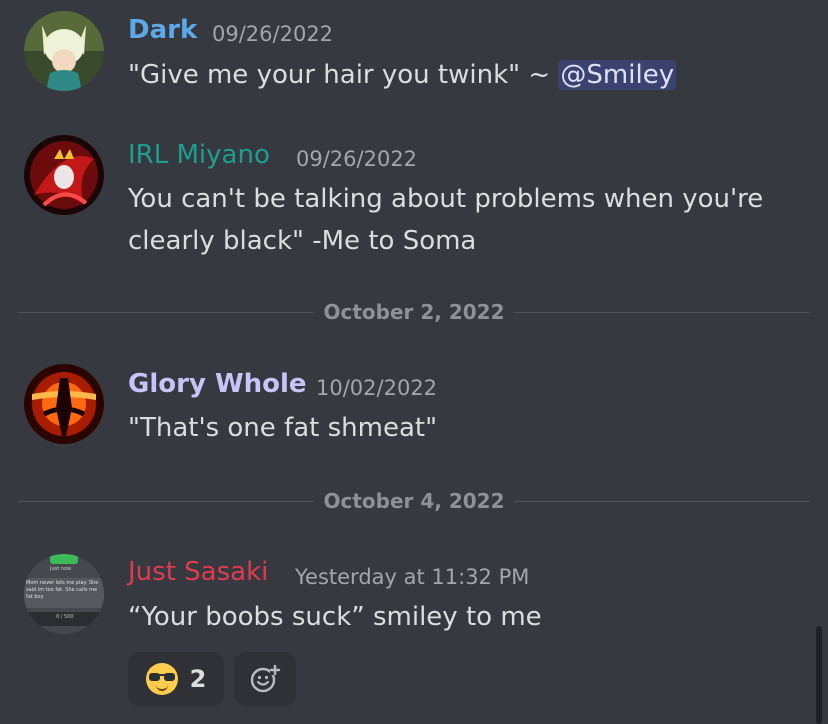  What do you see at coordinates (65, 617) in the screenshot?
I see `avatar-thumbnail-count: 0 / 500` at bounding box center [65, 617].